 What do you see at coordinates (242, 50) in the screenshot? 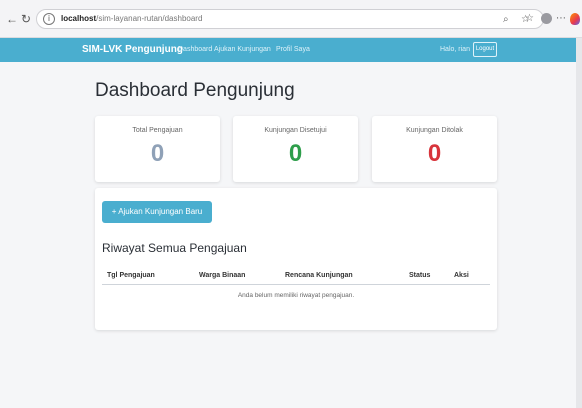
I see `nav-ajukan-kunjungan: Ajukan Kunjungan` at bounding box center [242, 50].